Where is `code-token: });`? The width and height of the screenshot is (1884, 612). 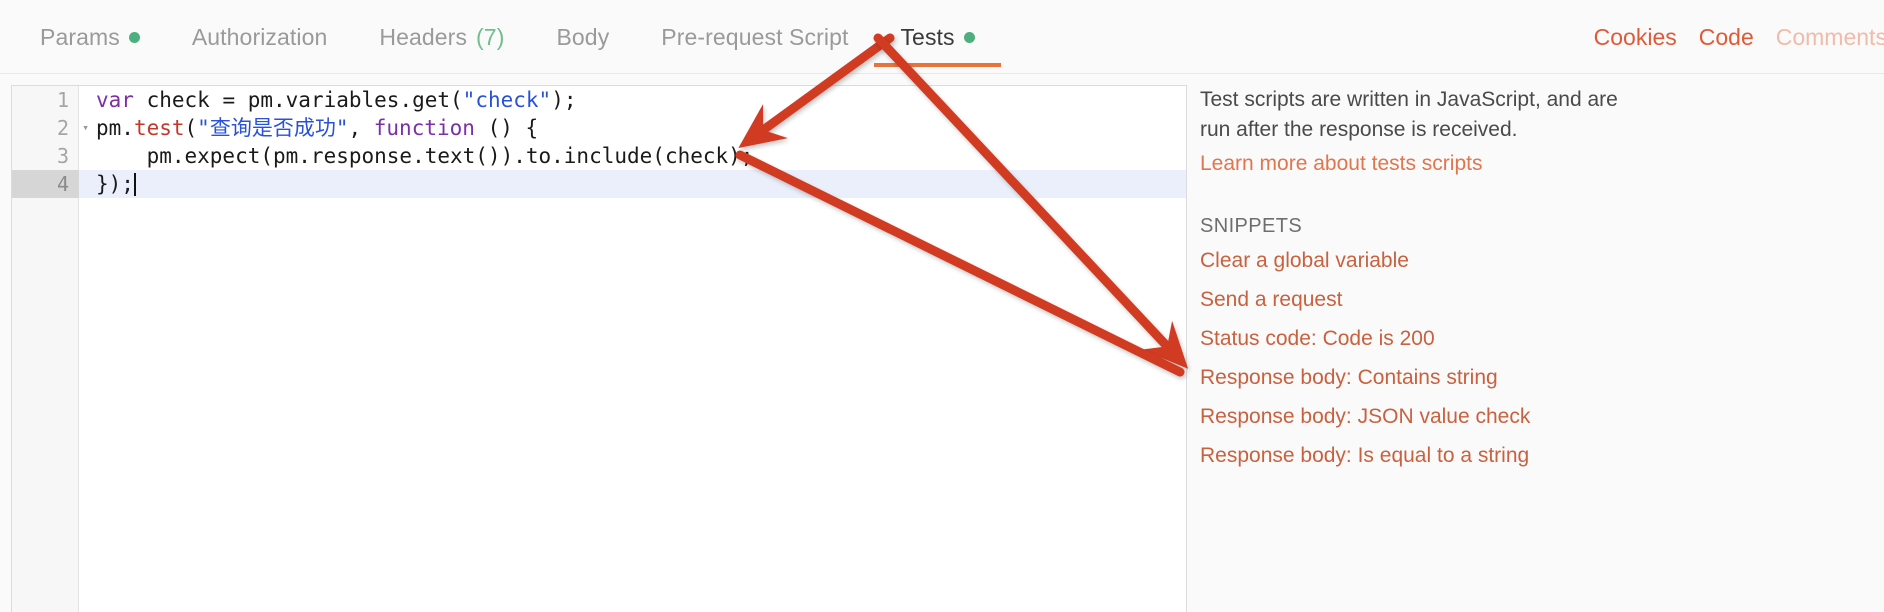
code-token: }); is located at coordinates (115, 184).